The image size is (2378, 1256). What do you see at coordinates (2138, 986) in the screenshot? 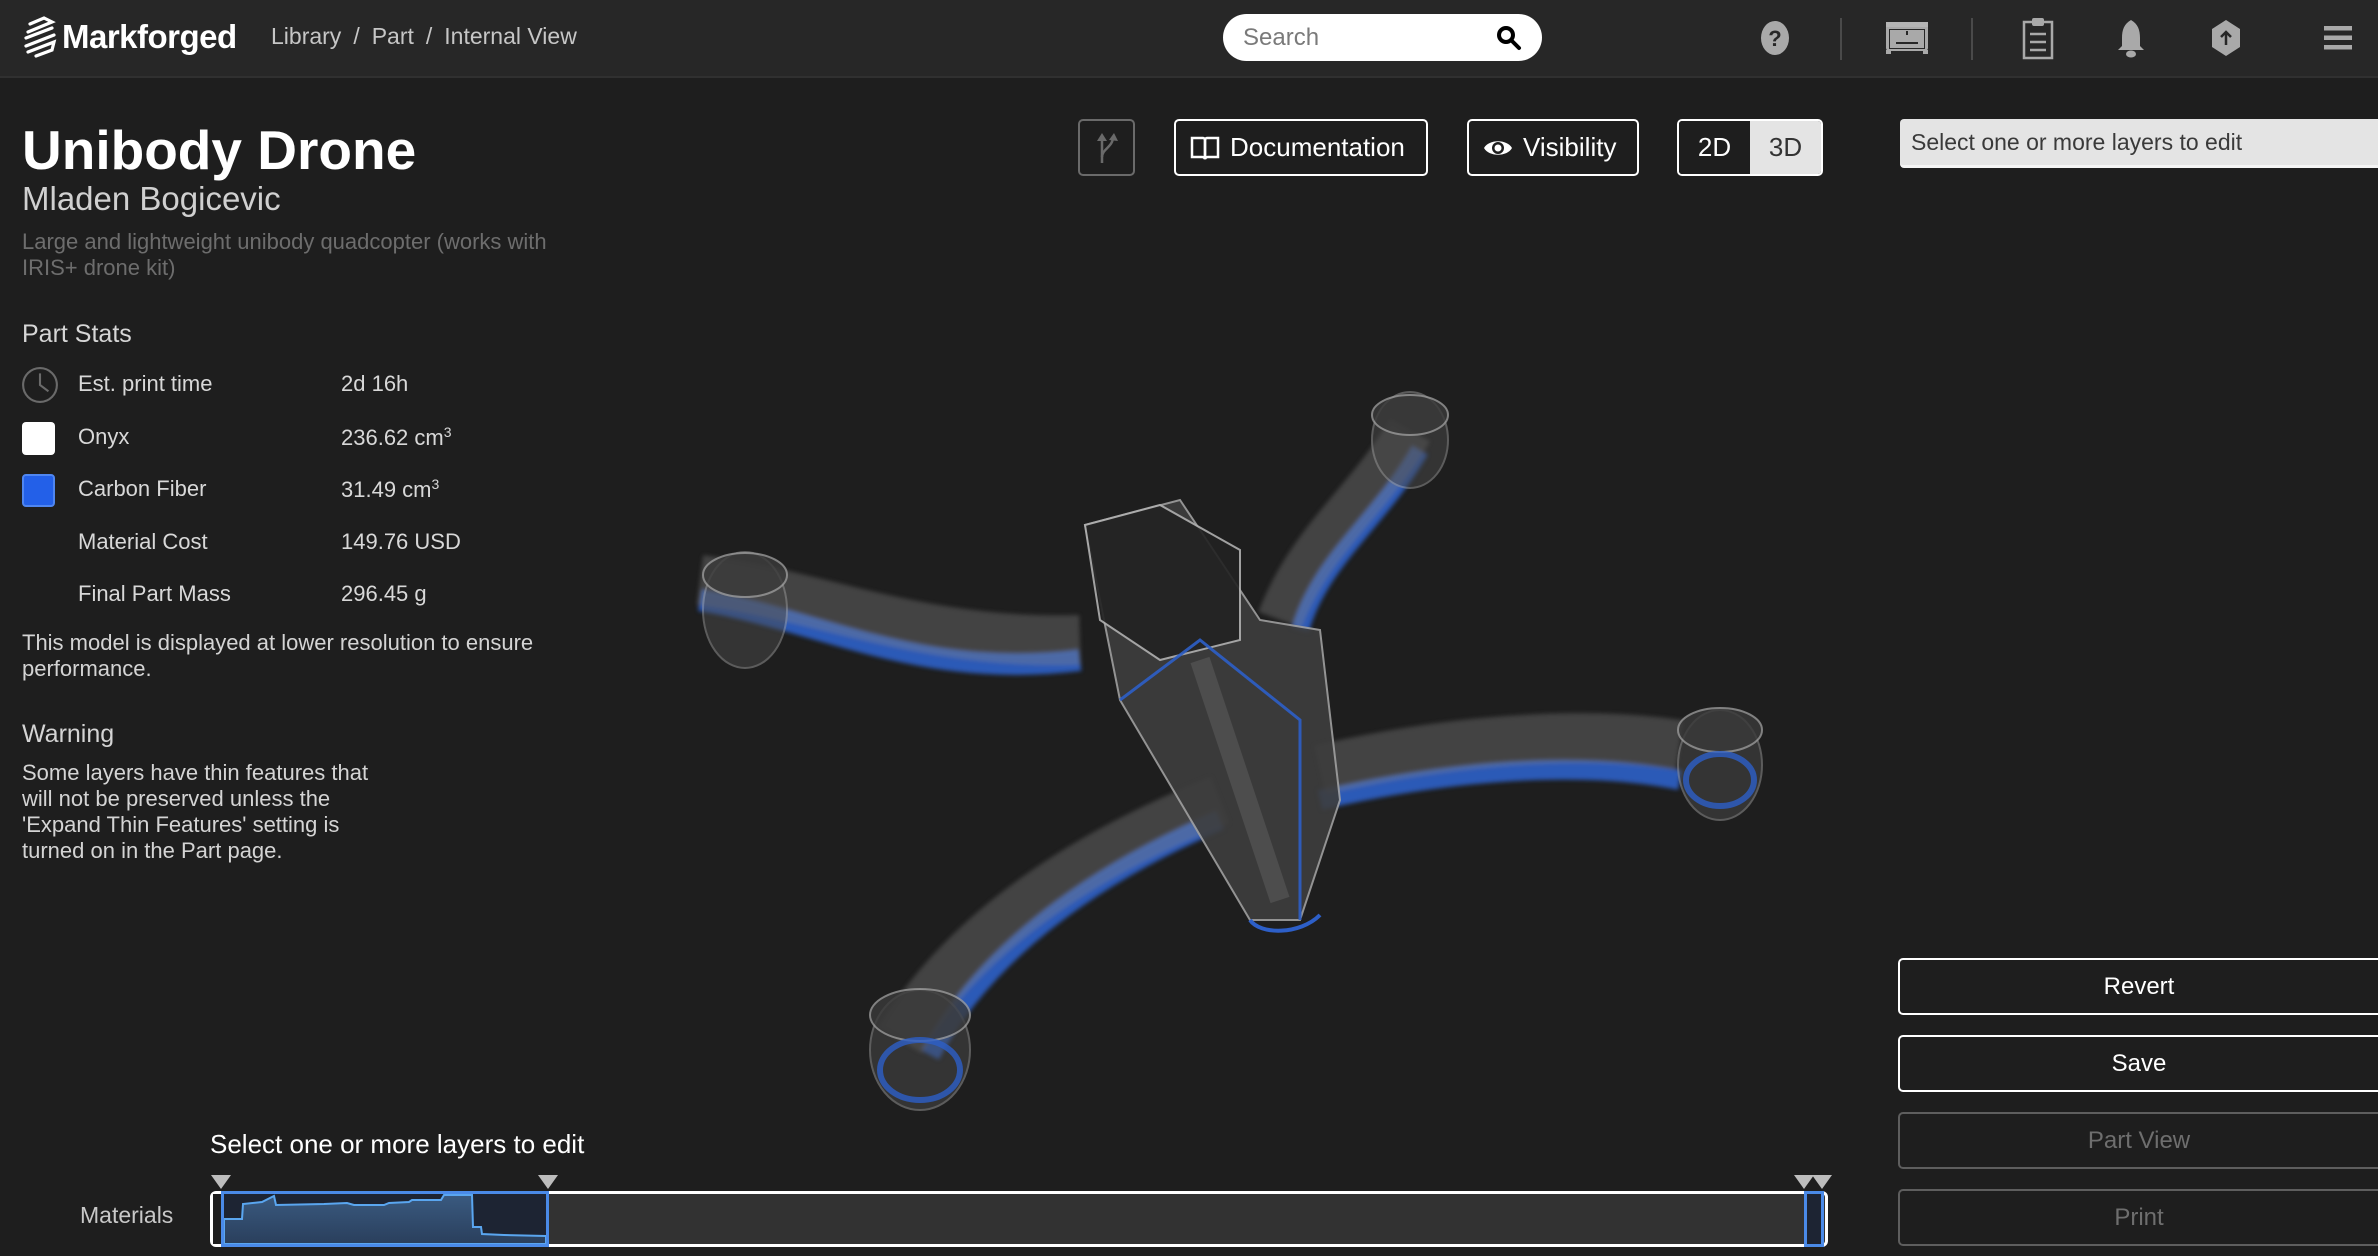
I see `revert-button: Revert` at bounding box center [2138, 986].